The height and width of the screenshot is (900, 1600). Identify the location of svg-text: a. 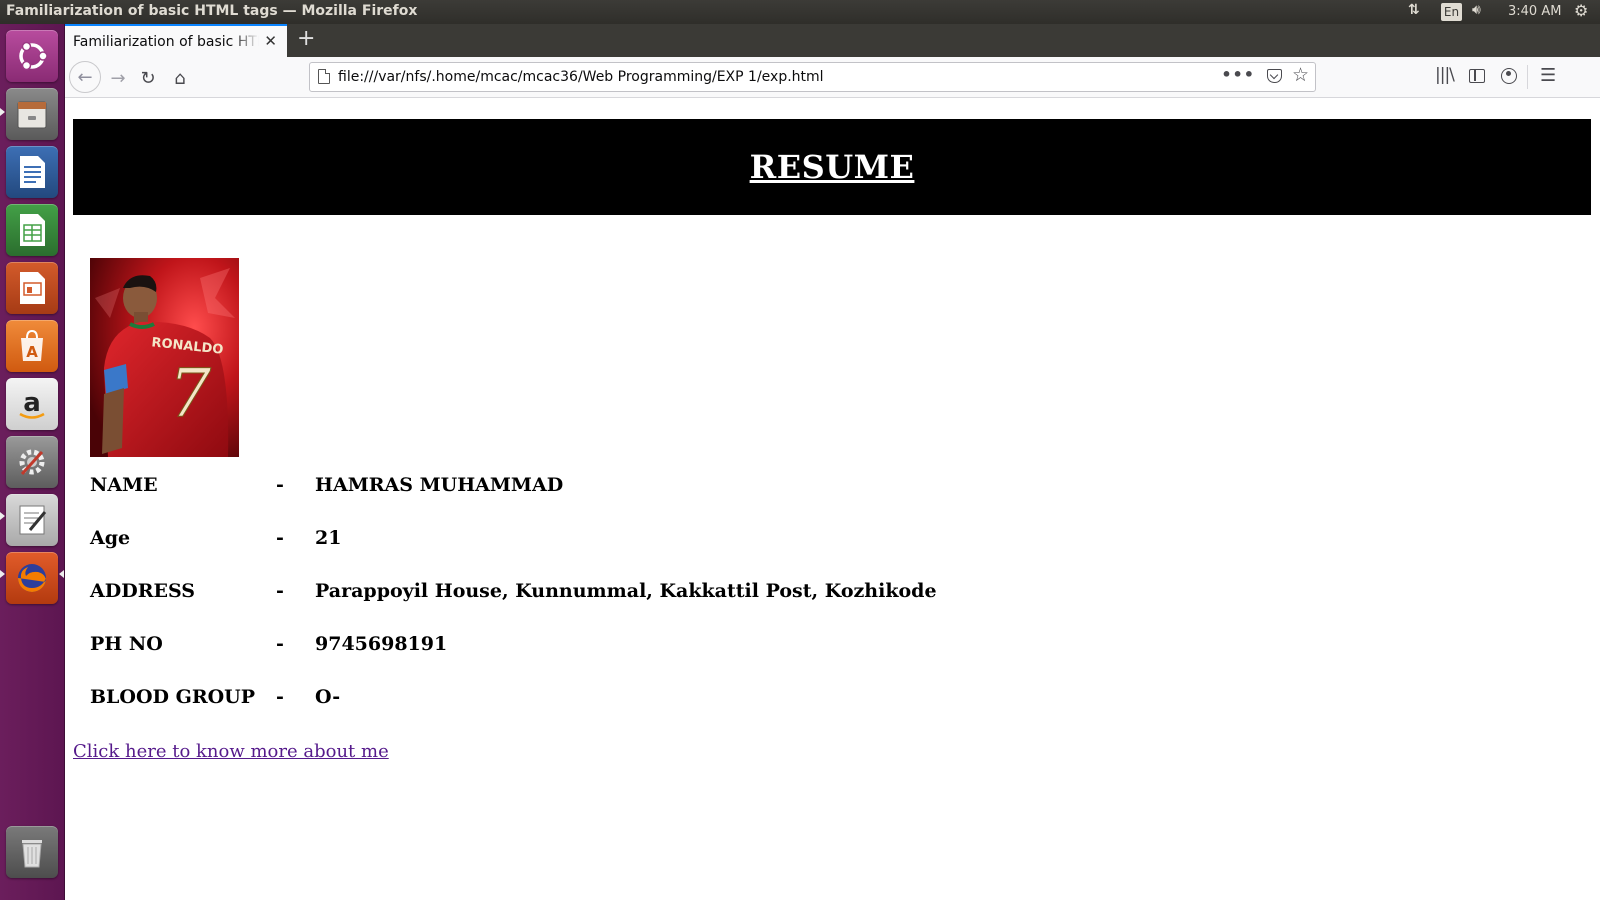
(32, 403).